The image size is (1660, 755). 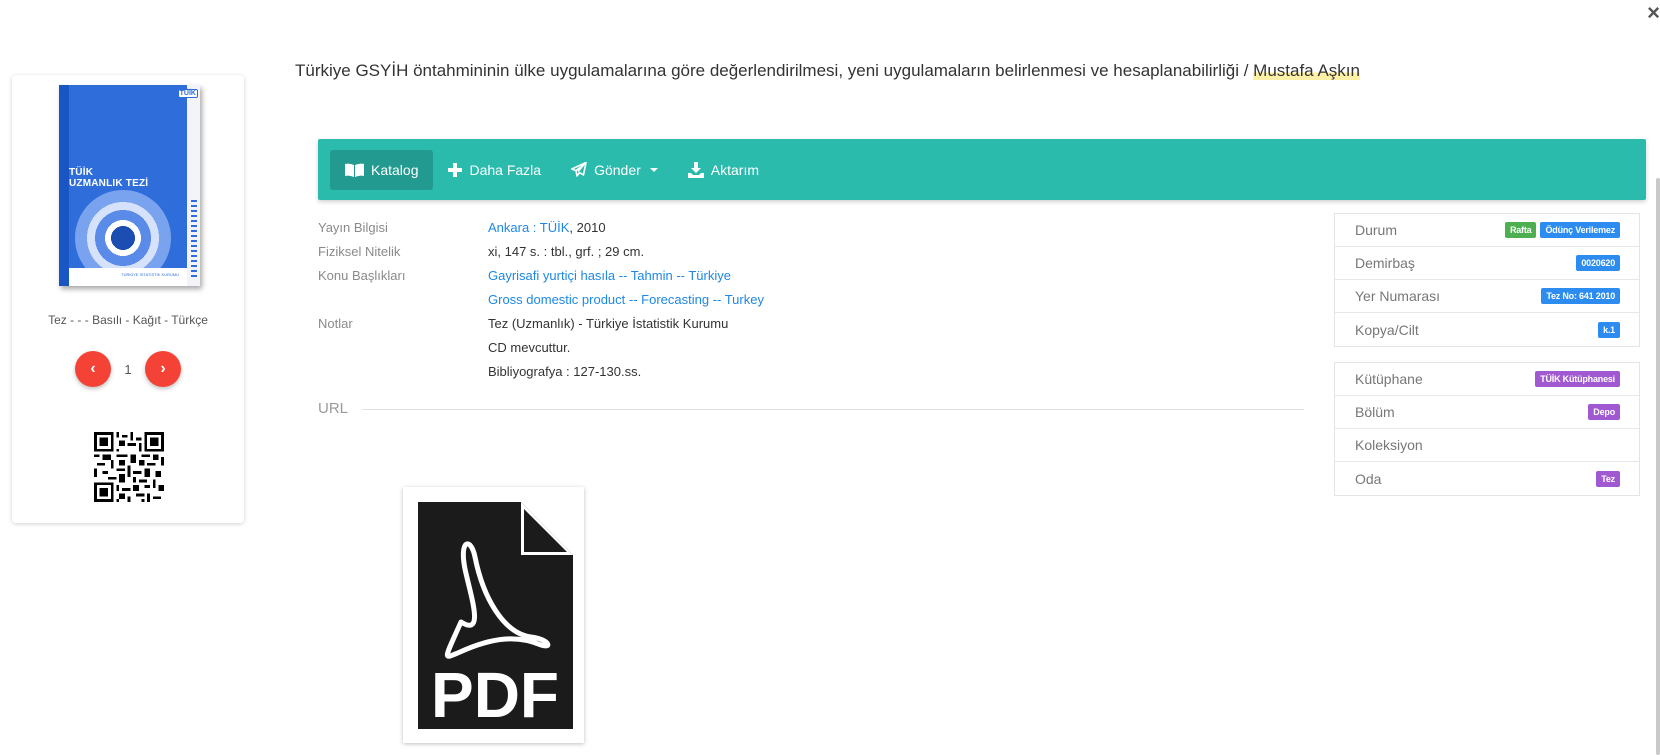 I want to click on catalog-tab: Katalog, so click(x=382, y=169).